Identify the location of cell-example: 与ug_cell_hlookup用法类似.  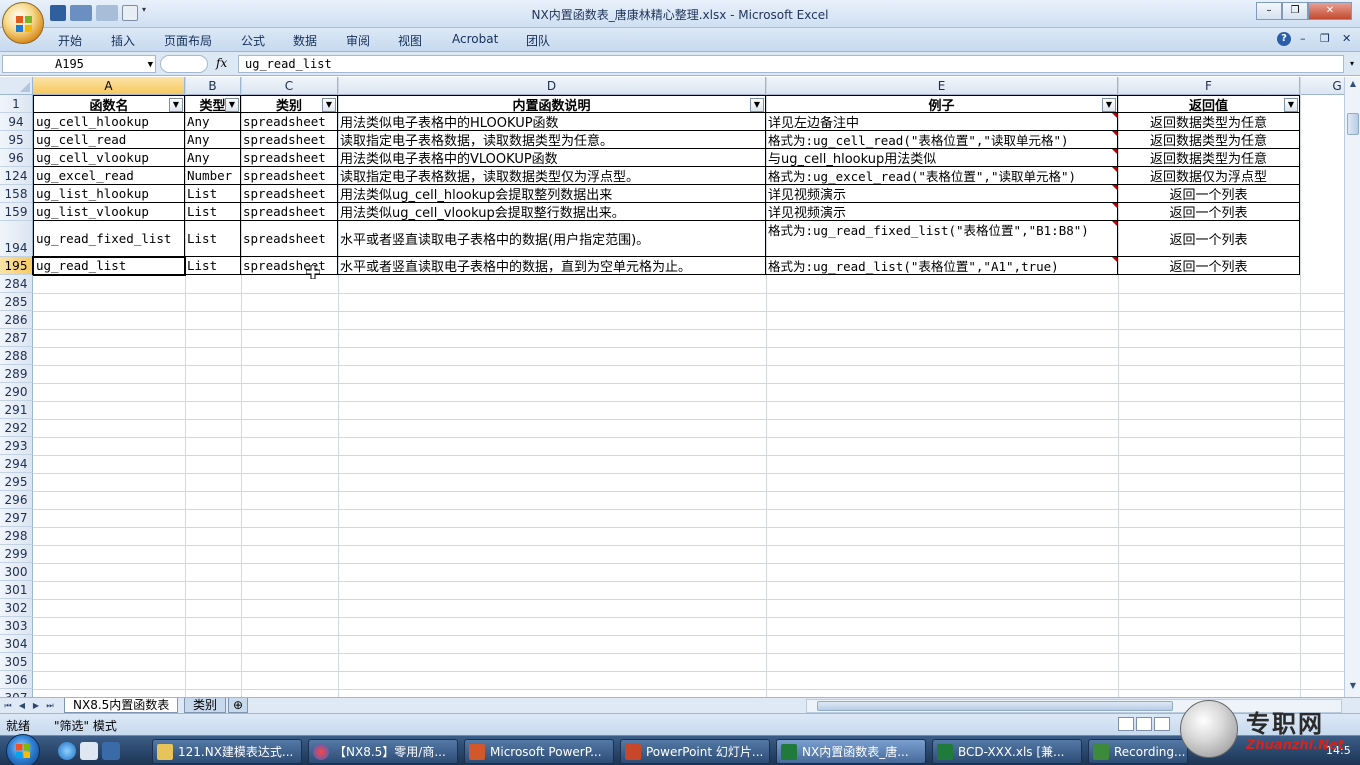
(942, 158).